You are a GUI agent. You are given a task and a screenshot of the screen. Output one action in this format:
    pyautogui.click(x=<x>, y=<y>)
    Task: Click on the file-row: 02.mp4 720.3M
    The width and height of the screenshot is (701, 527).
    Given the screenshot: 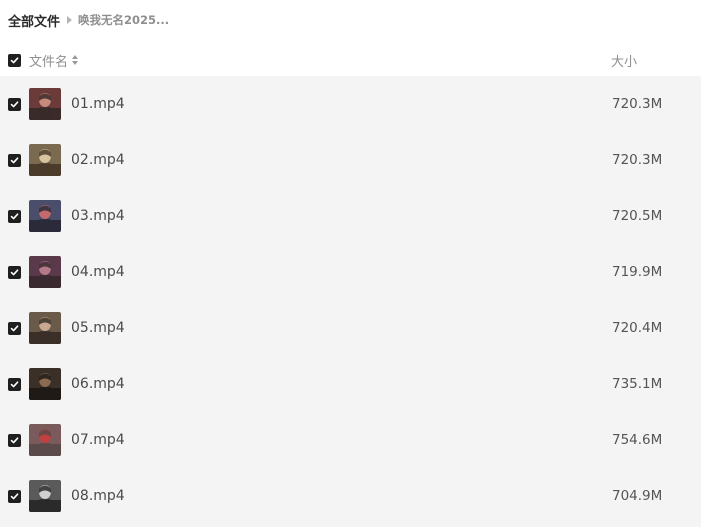 What is the action you would take?
    pyautogui.click(x=350, y=160)
    